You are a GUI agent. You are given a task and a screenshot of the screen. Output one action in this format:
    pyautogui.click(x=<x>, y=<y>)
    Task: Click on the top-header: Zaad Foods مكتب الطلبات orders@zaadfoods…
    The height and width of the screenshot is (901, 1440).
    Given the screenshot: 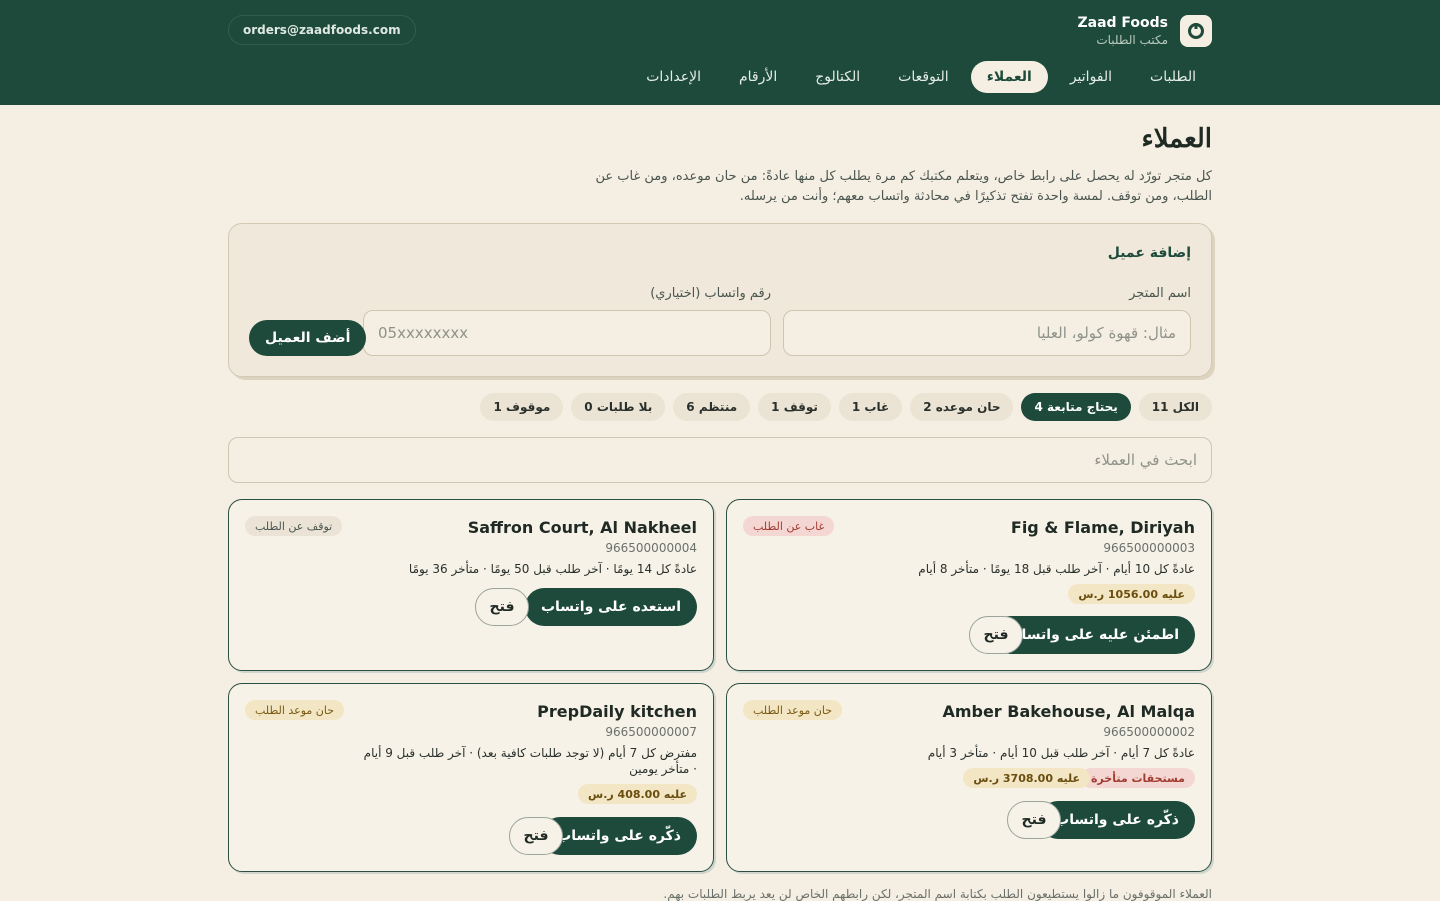 What is the action you would take?
    pyautogui.click(x=720, y=52)
    